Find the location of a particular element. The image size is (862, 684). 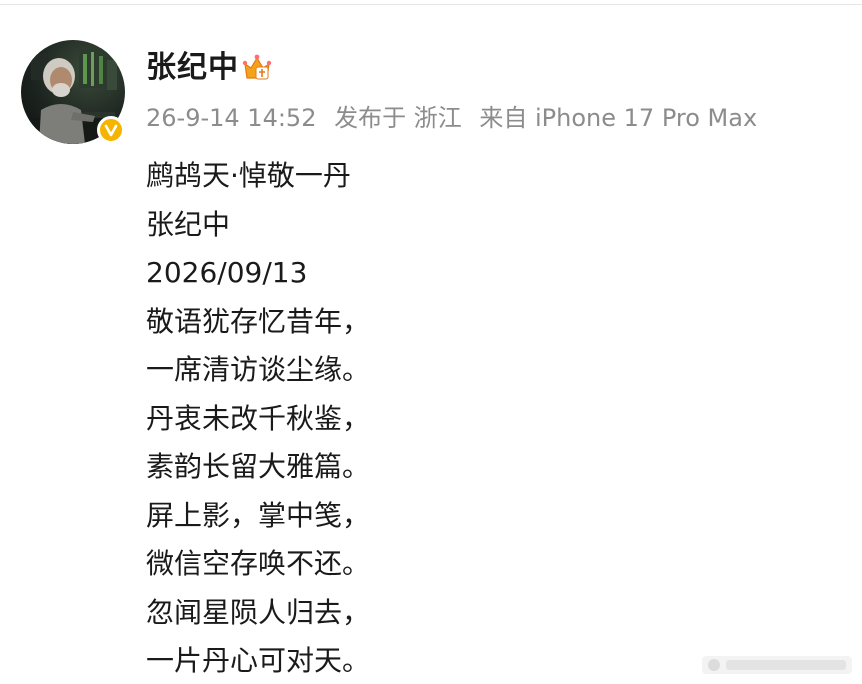

post-location: 发布于 浙江 is located at coordinates (398, 118).